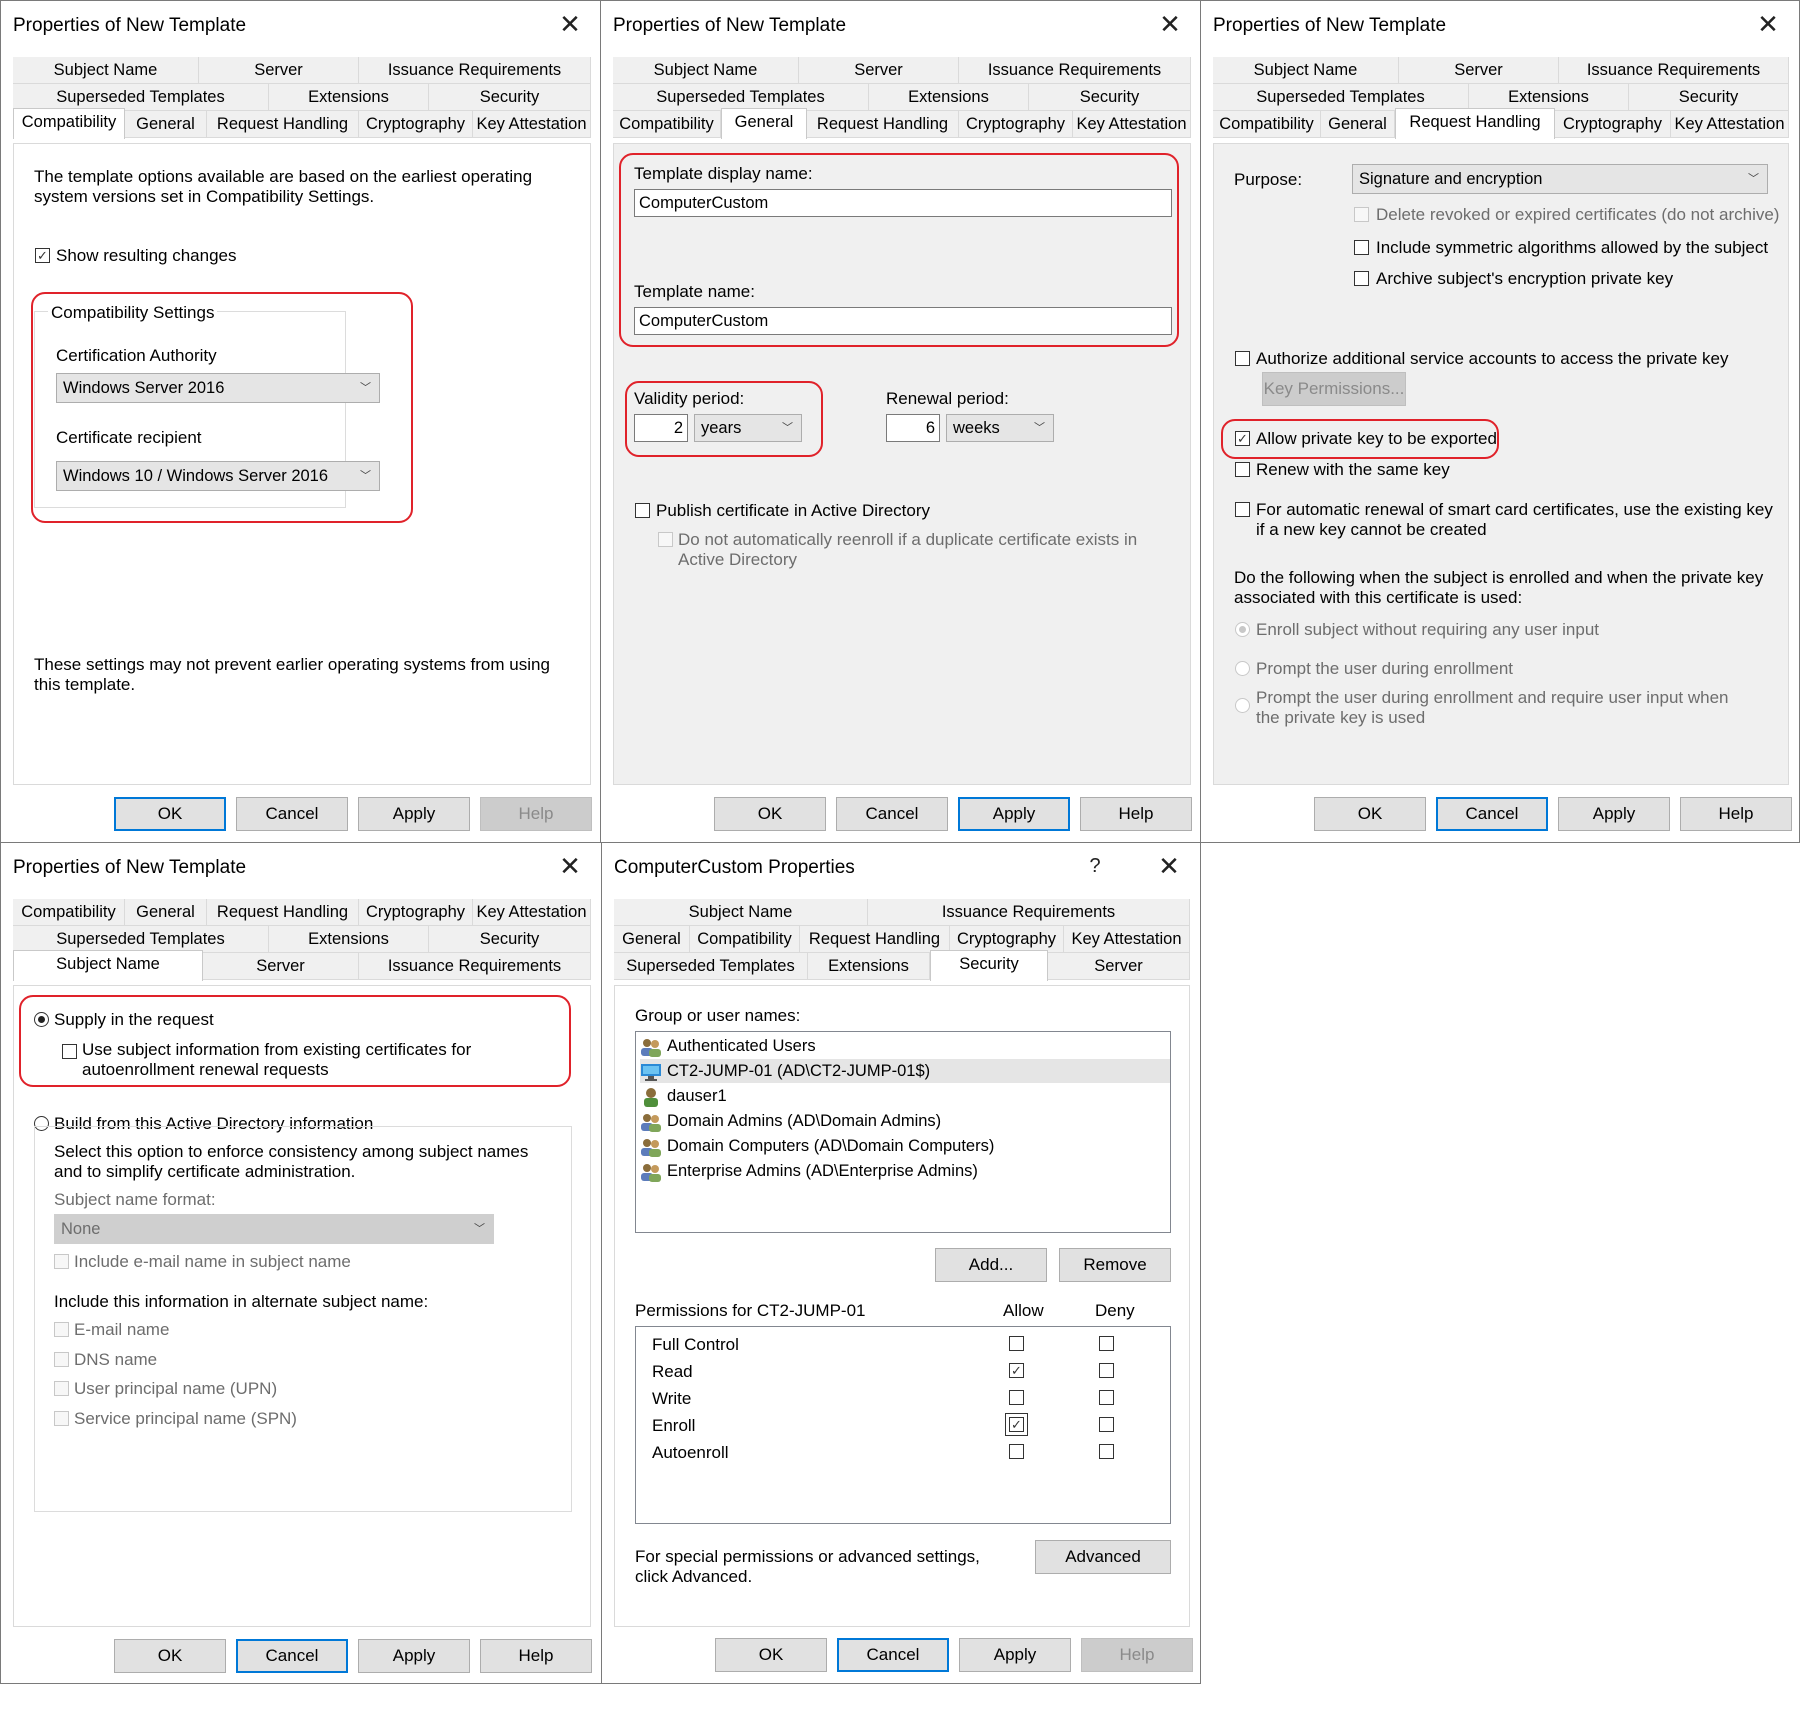  I want to click on advanced-button: Advanced, so click(1103, 1557).